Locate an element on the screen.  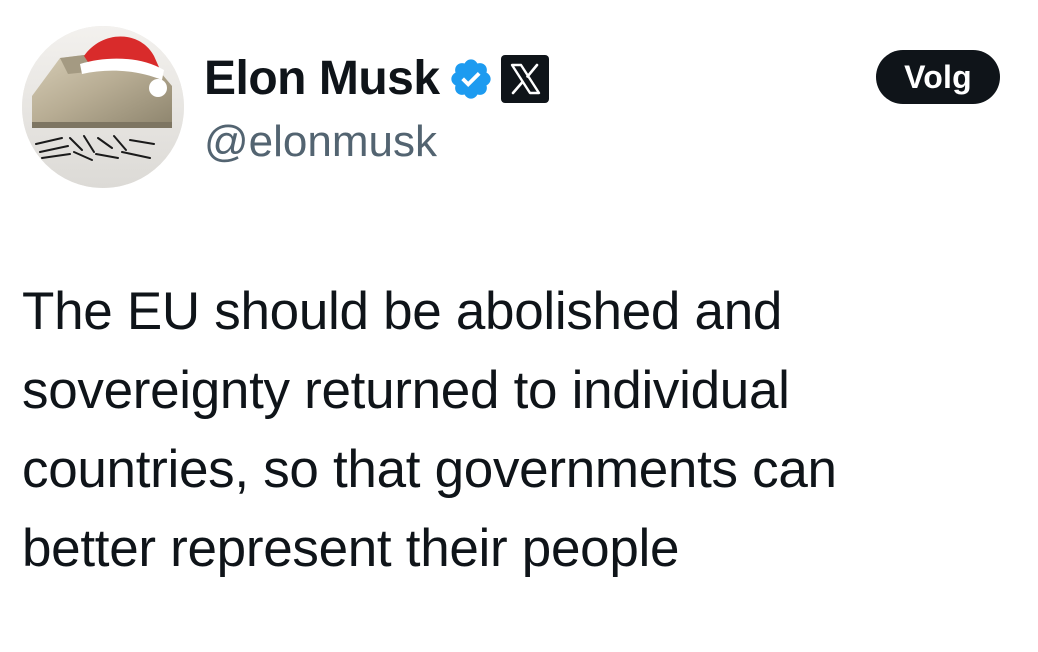
author-display-name: Elon Musk is located at coordinates (322, 79).